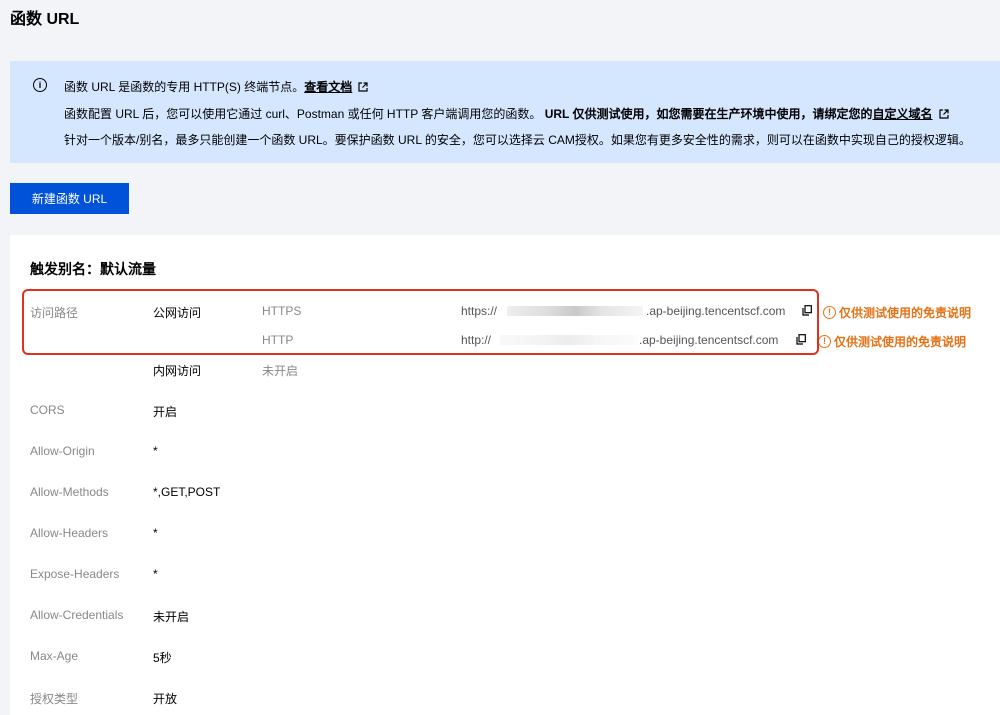  What do you see at coordinates (165, 412) in the screenshot?
I see `field-value: 开启` at bounding box center [165, 412].